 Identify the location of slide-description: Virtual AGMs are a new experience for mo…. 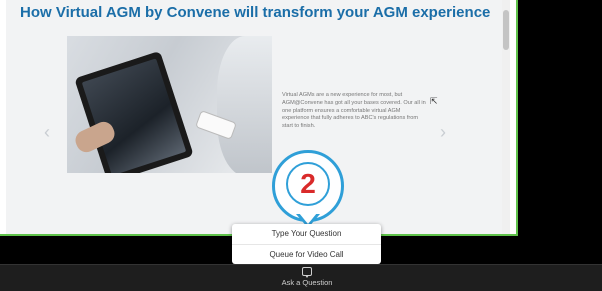
(354, 111).